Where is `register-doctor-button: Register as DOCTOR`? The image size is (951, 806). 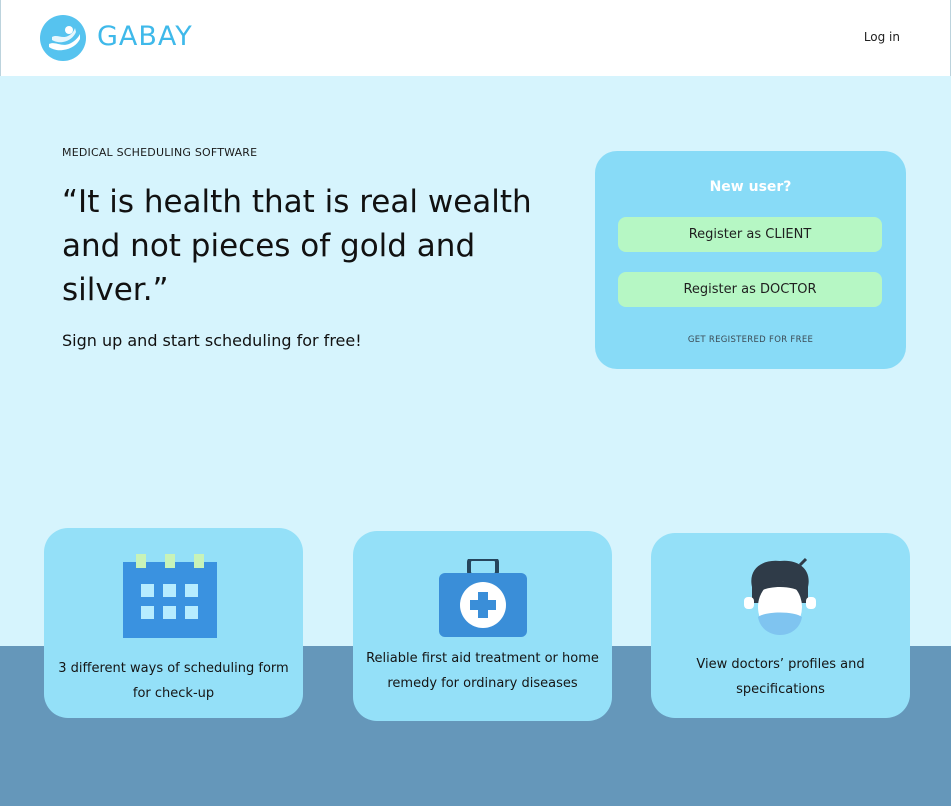 register-doctor-button: Register as DOCTOR is located at coordinates (750, 289).